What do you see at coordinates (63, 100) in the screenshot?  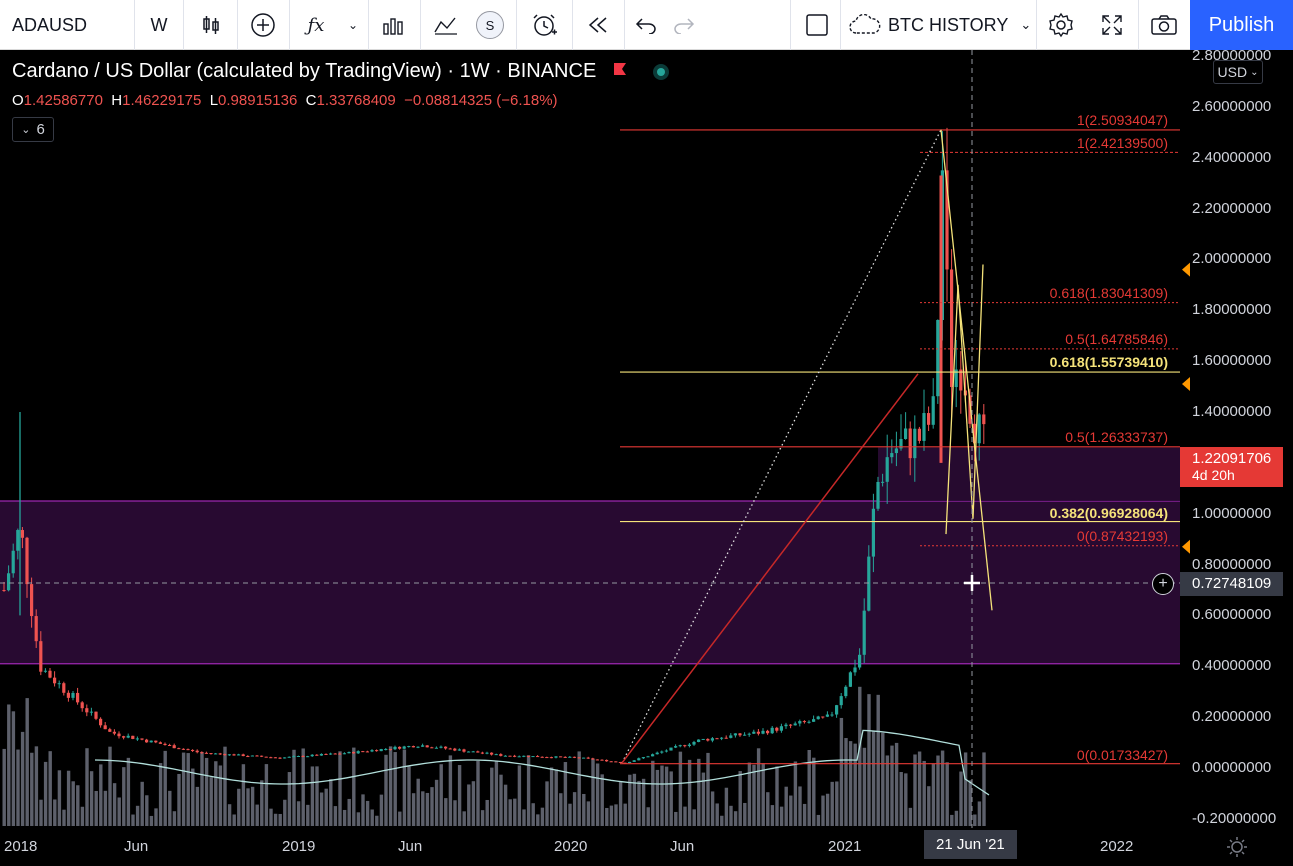 I see `open-value: 1.42586770` at bounding box center [63, 100].